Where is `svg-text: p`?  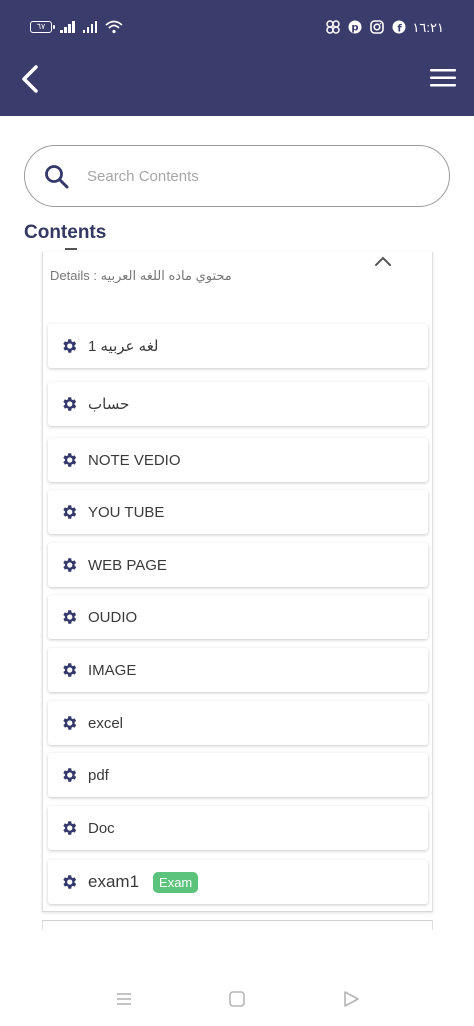 svg-text: p is located at coordinates (354, 28).